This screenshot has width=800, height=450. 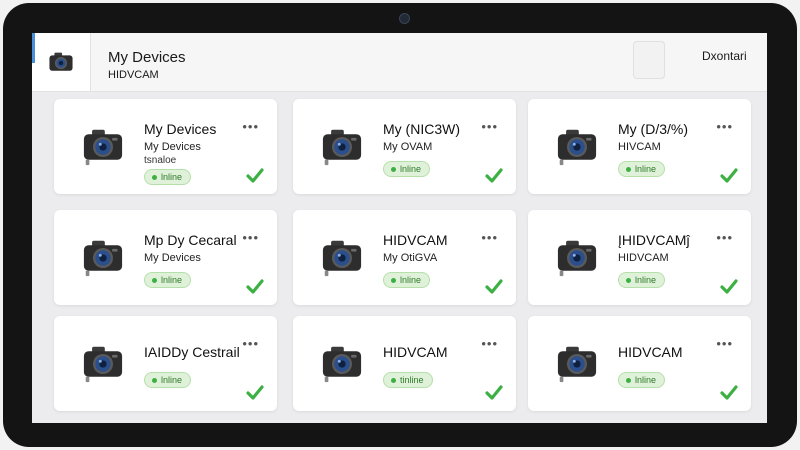 I want to click on device-subtitle: My OVAM, so click(x=408, y=147).